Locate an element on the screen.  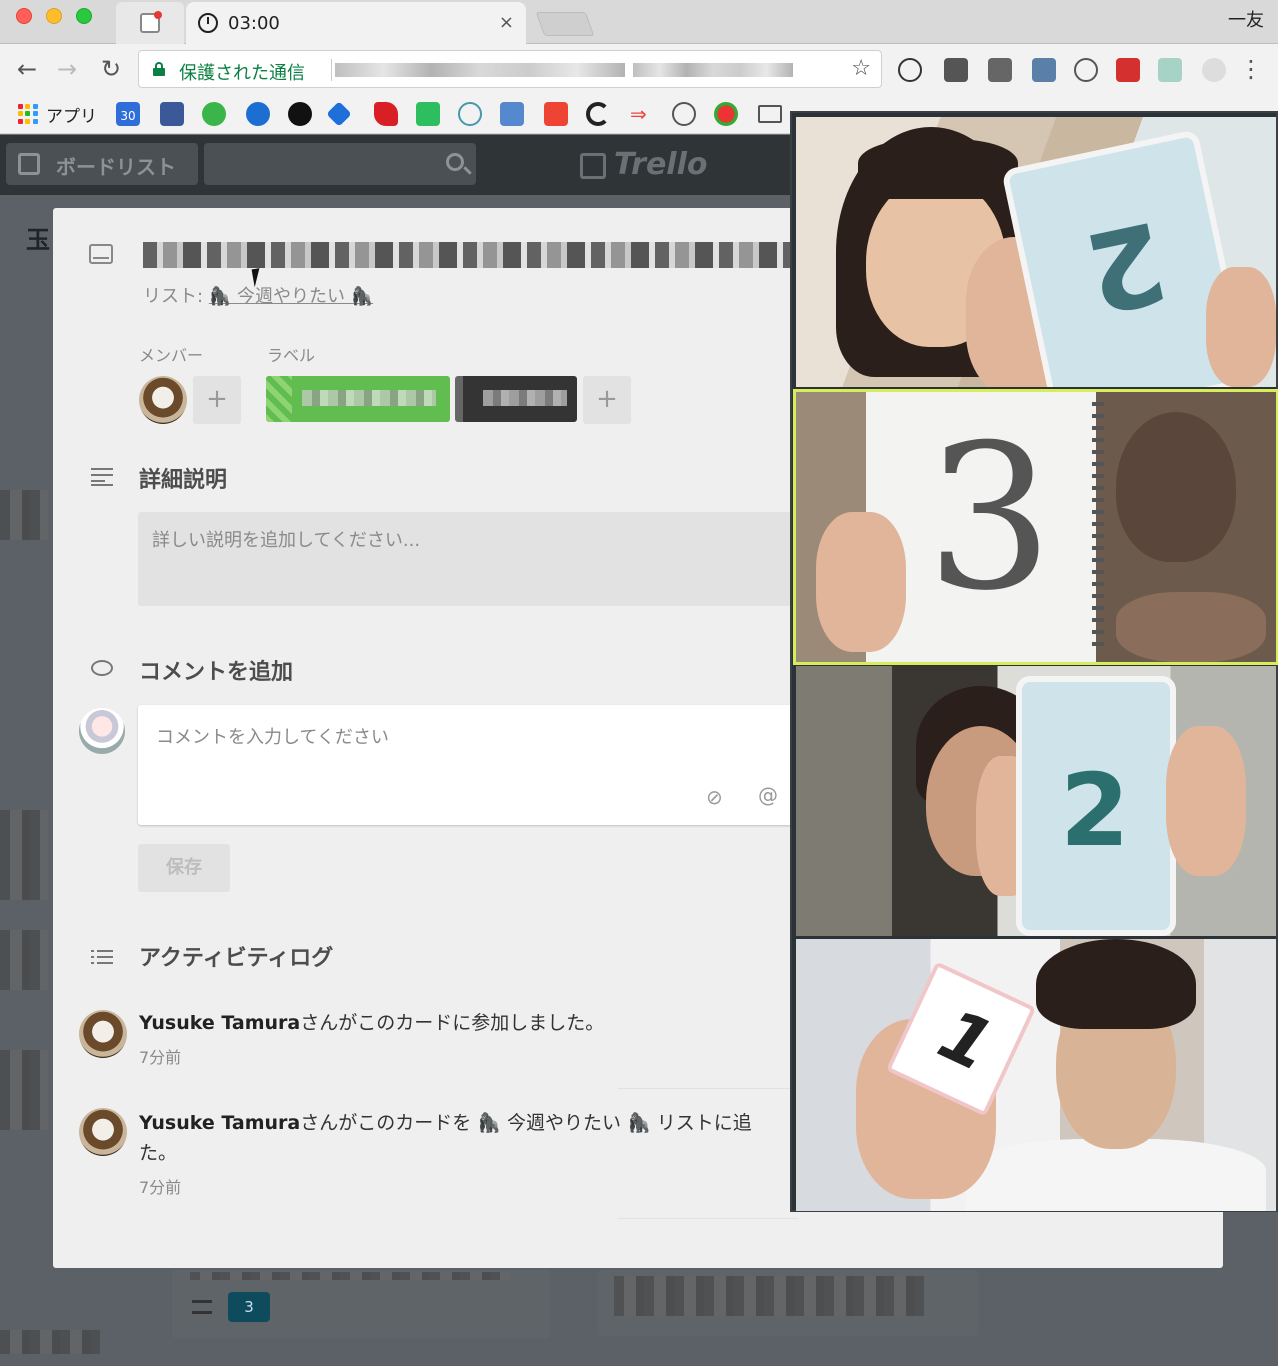
add-member-button: + is located at coordinates (217, 400).